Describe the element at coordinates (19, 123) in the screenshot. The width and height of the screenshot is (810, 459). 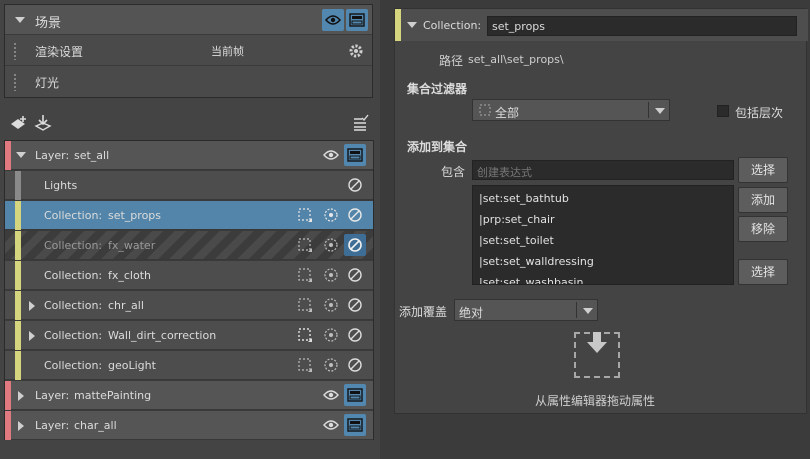
I see `create-layer-icon` at that location.